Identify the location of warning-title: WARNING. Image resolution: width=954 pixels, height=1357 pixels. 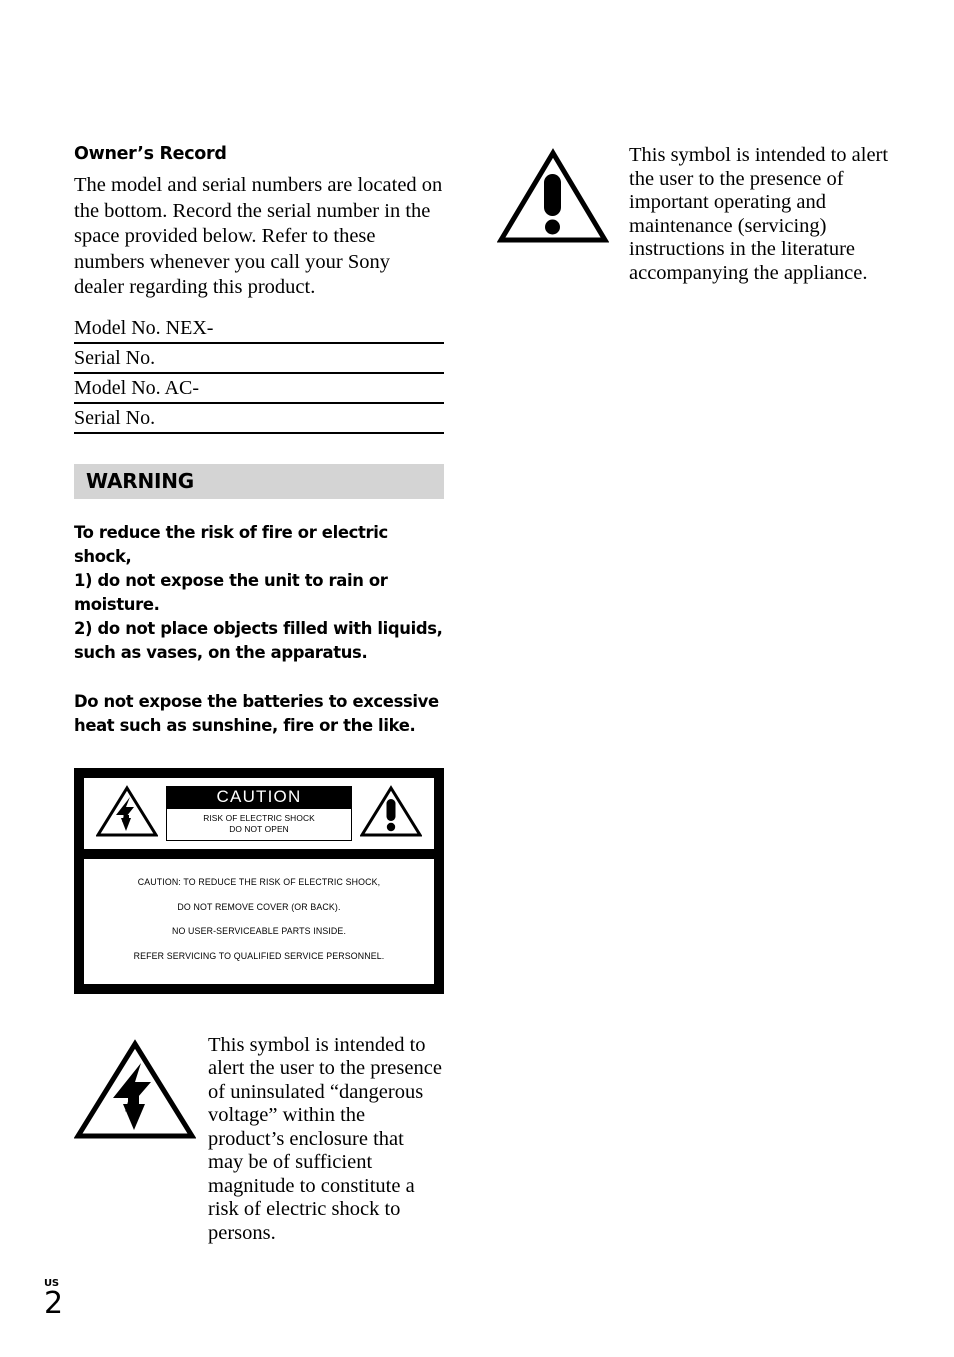
(140, 481).